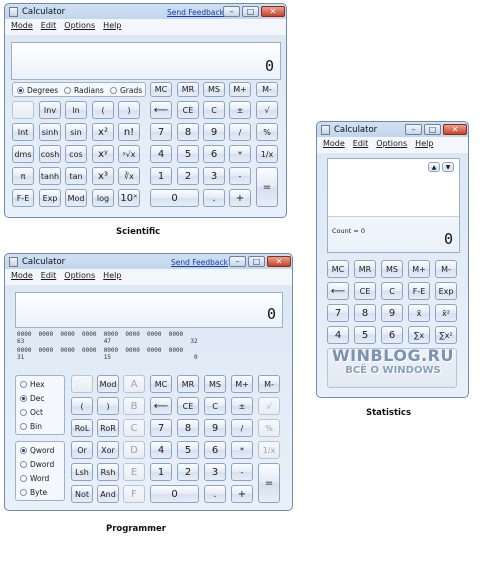 The width and height of the screenshot is (500, 565). What do you see at coordinates (455, 129) in the screenshot?
I see `close-button: ✕` at bounding box center [455, 129].